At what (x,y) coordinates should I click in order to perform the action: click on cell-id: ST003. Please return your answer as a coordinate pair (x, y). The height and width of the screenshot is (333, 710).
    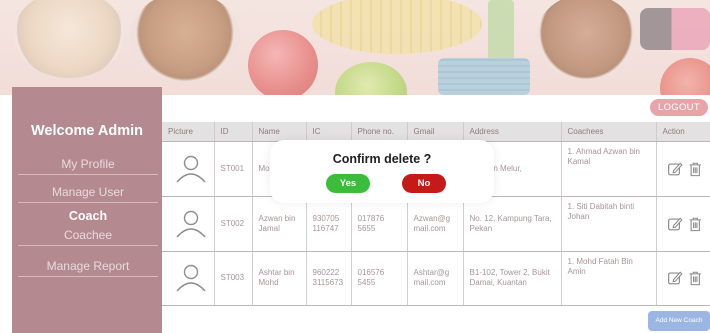
    Looking at the image, I should click on (233, 278).